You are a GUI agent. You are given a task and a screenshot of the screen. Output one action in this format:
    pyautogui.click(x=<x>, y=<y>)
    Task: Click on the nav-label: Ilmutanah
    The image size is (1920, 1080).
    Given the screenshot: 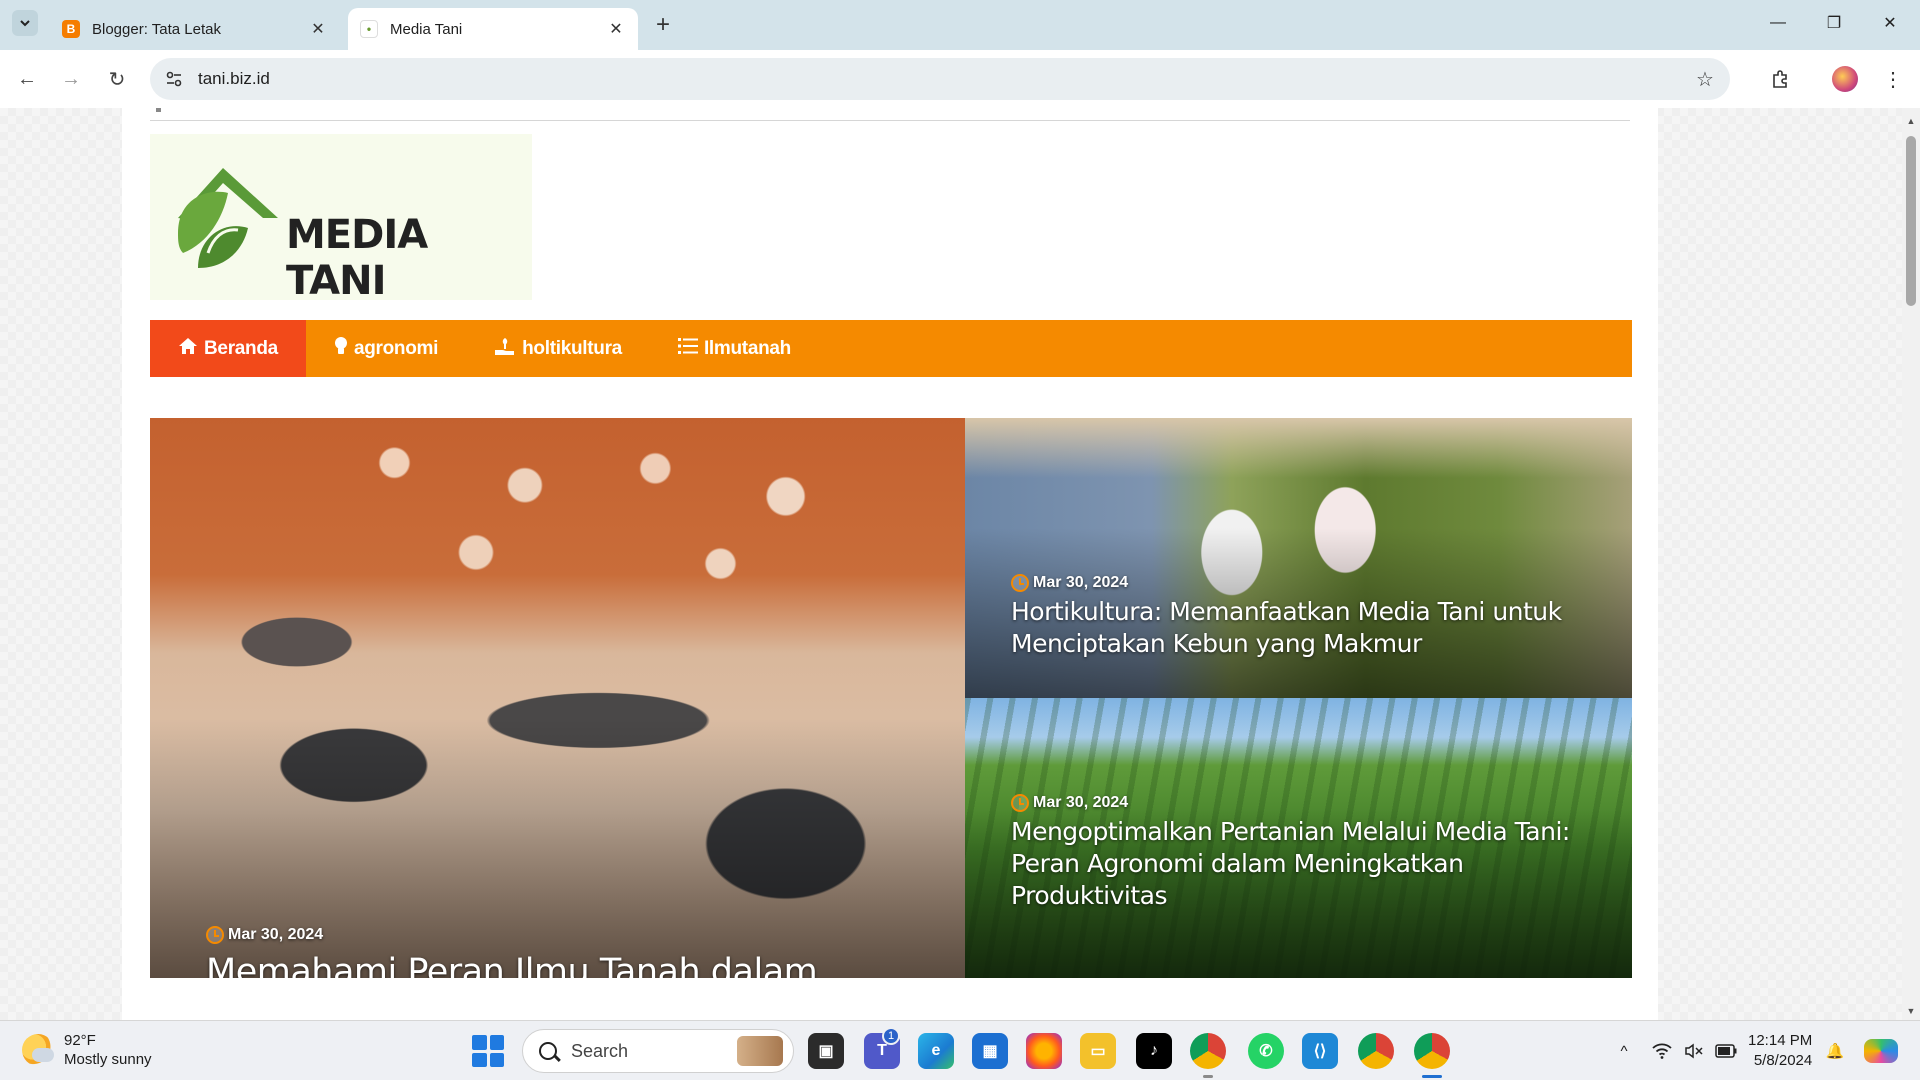 What is the action you would take?
    pyautogui.click(x=747, y=348)
    